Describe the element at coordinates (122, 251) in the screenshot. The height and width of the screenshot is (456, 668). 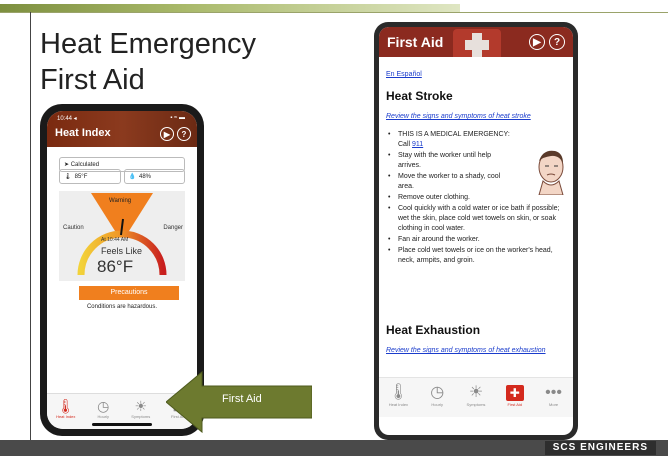
I see `feels-like-label: Feels Like` at that location.